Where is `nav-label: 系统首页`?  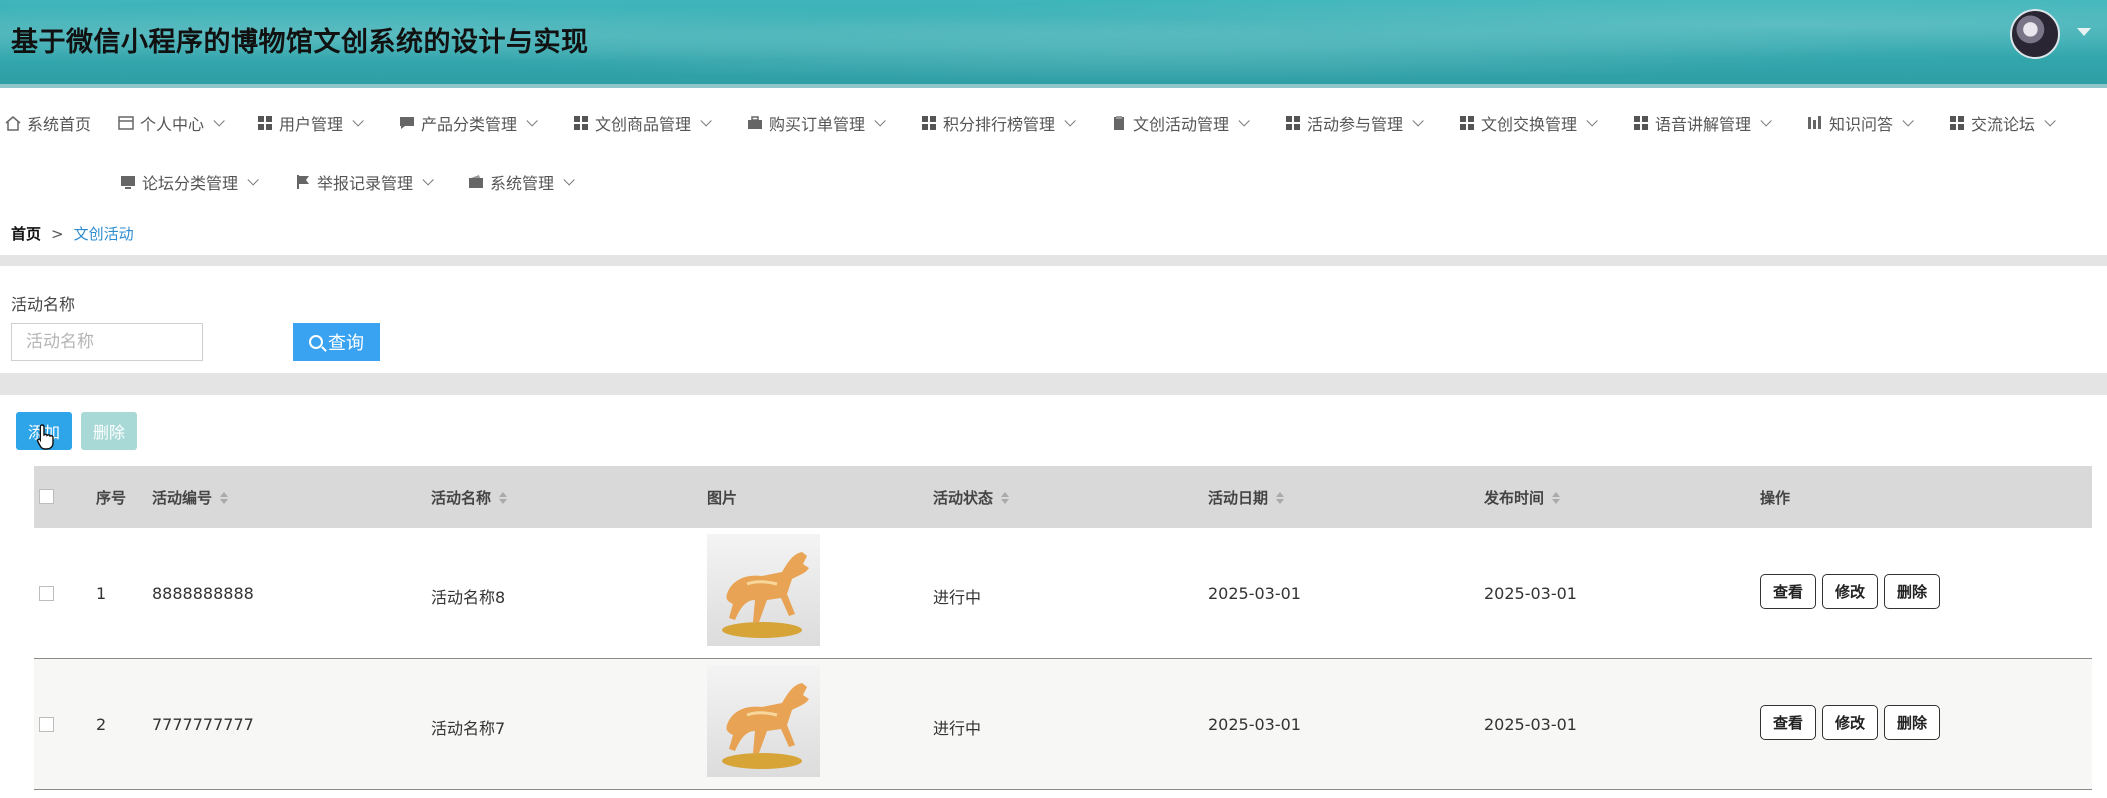 nav-label: 系统首页 is located at coordinates (59, 124).